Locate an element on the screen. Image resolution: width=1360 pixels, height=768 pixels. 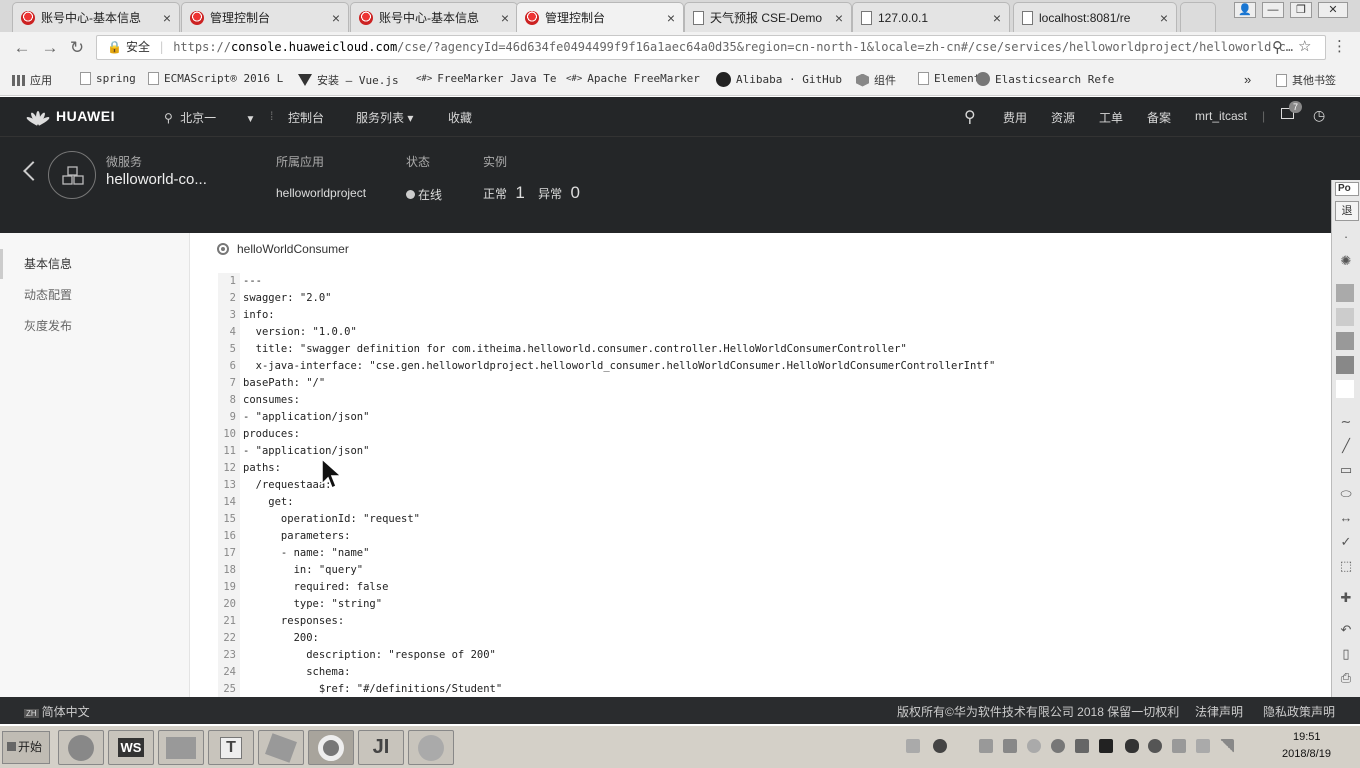
page-icon: ▯ is located at coordinates (1346, 654).